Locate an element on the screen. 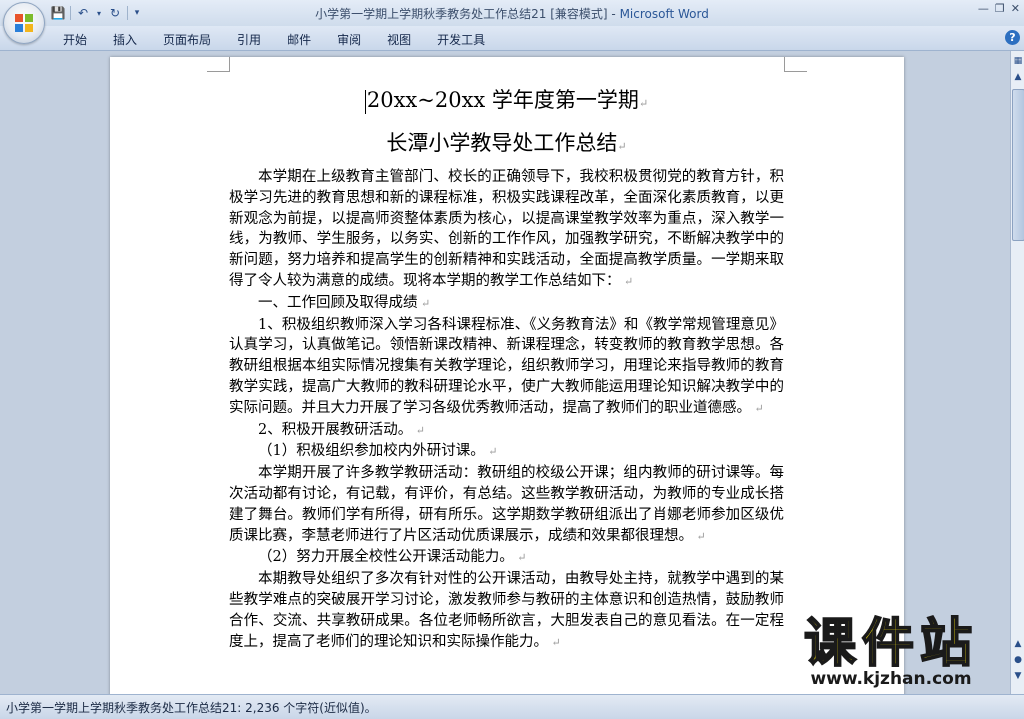  paragraph-text: （1）积极组织参加校内外研讨课。 is located at coordinates (371, 451).